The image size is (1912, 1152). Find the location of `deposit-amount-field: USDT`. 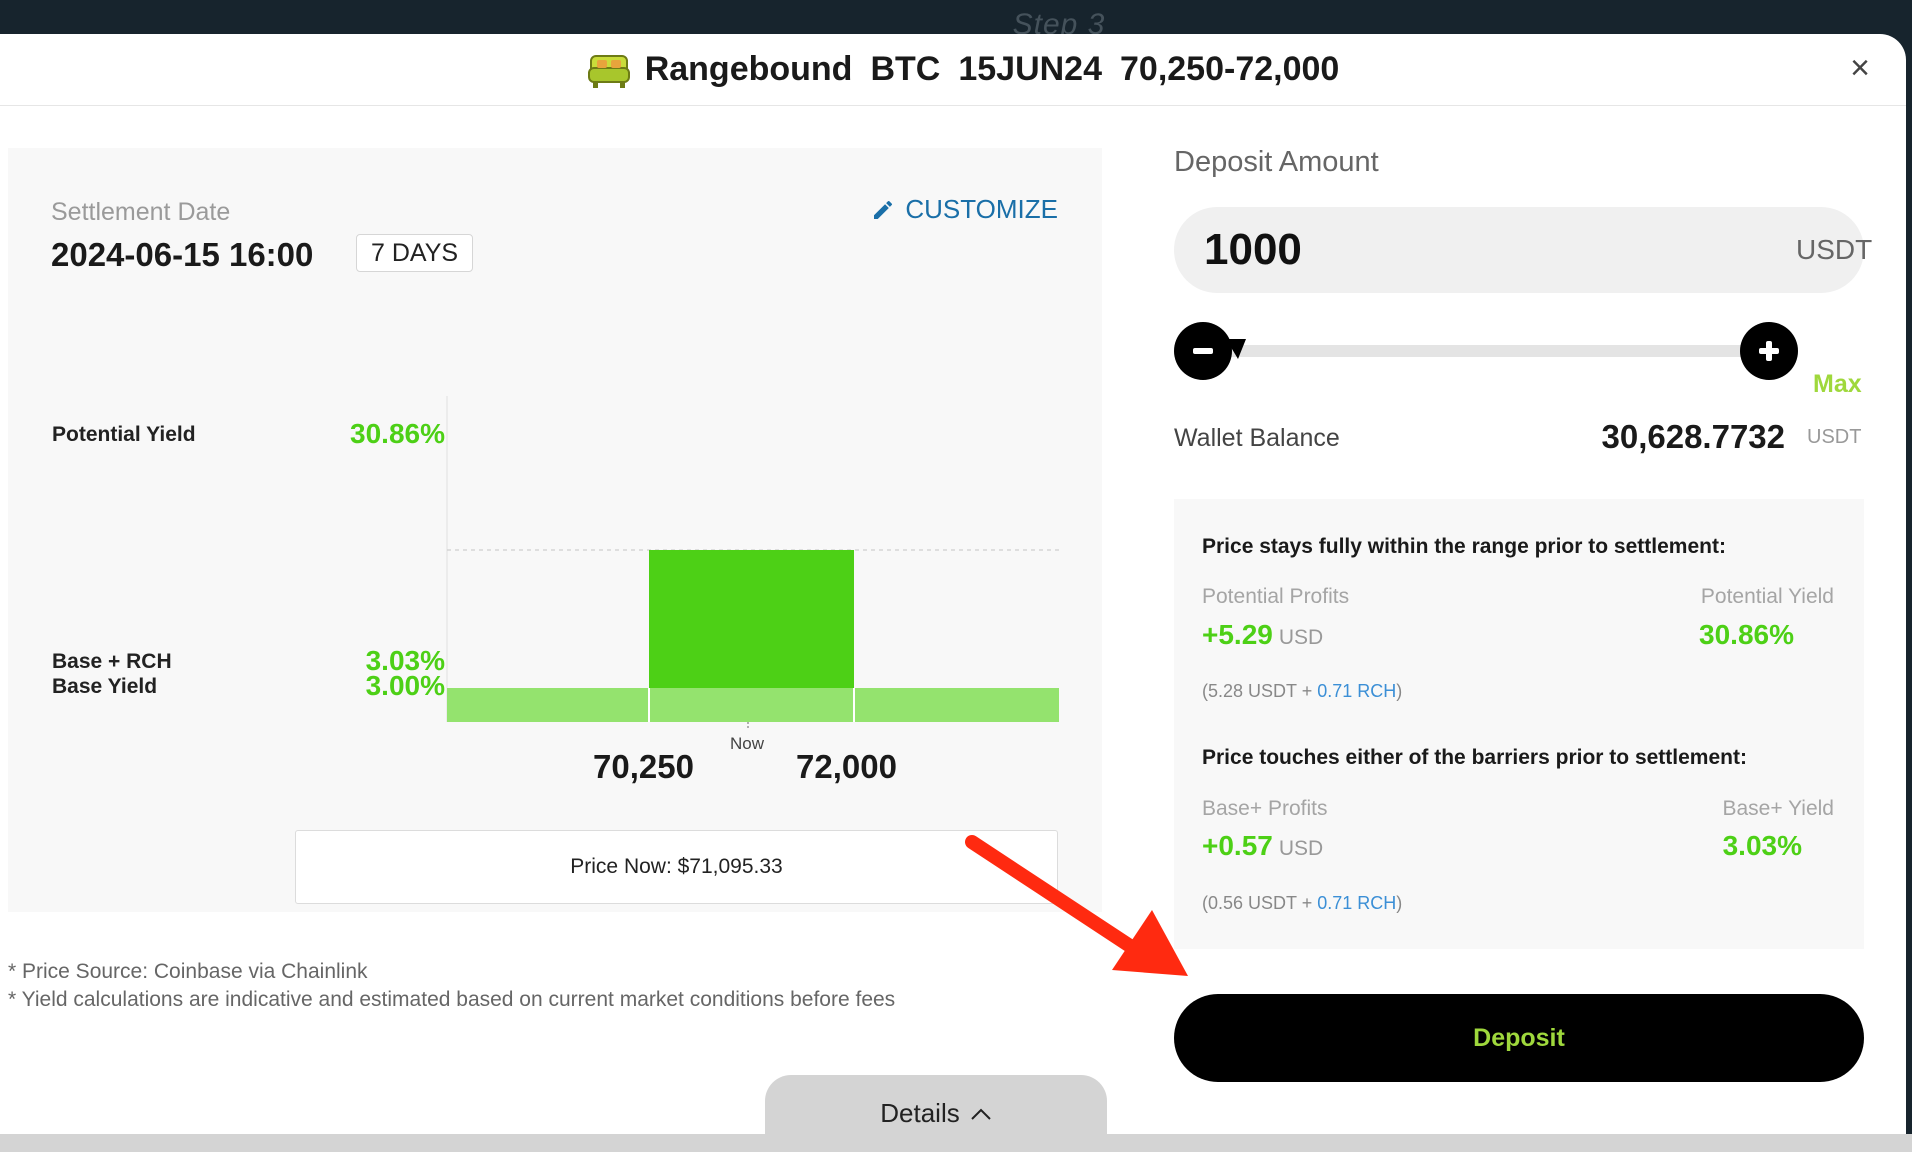

deposit-amount-field: USDT is located at coordinates (1523, 250).